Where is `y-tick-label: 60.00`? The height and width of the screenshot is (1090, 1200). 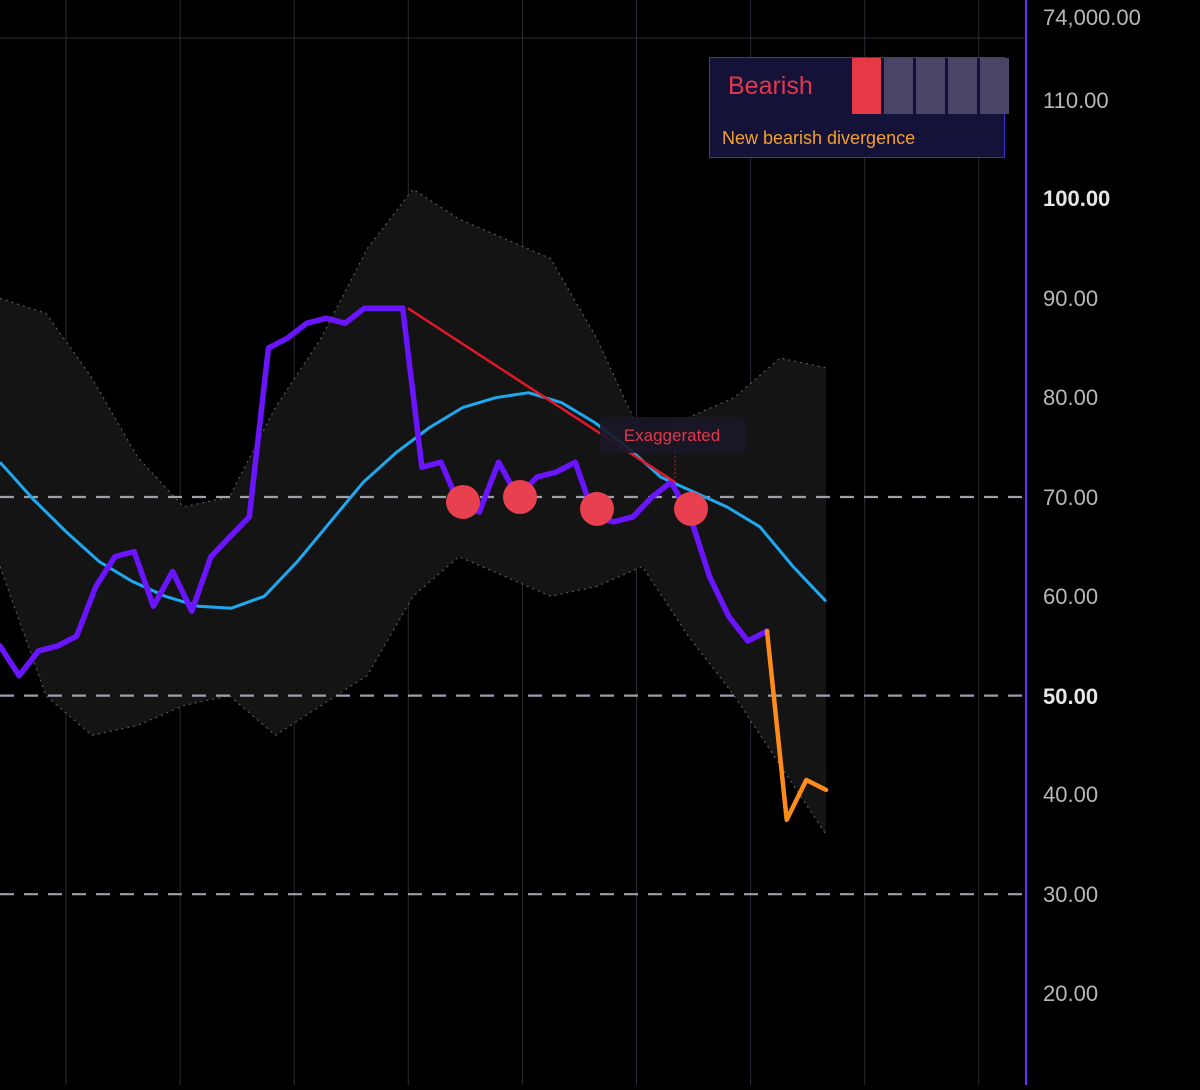
y-tick-label: 60.00 is located at coordinates (1070, 596).